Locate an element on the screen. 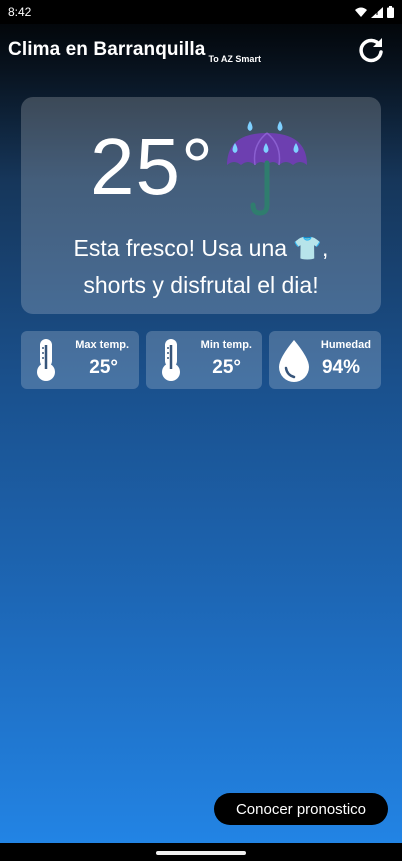 The height and width of the screenshot is (861, 402). refresh-icon is located at coordinates (371, 50).